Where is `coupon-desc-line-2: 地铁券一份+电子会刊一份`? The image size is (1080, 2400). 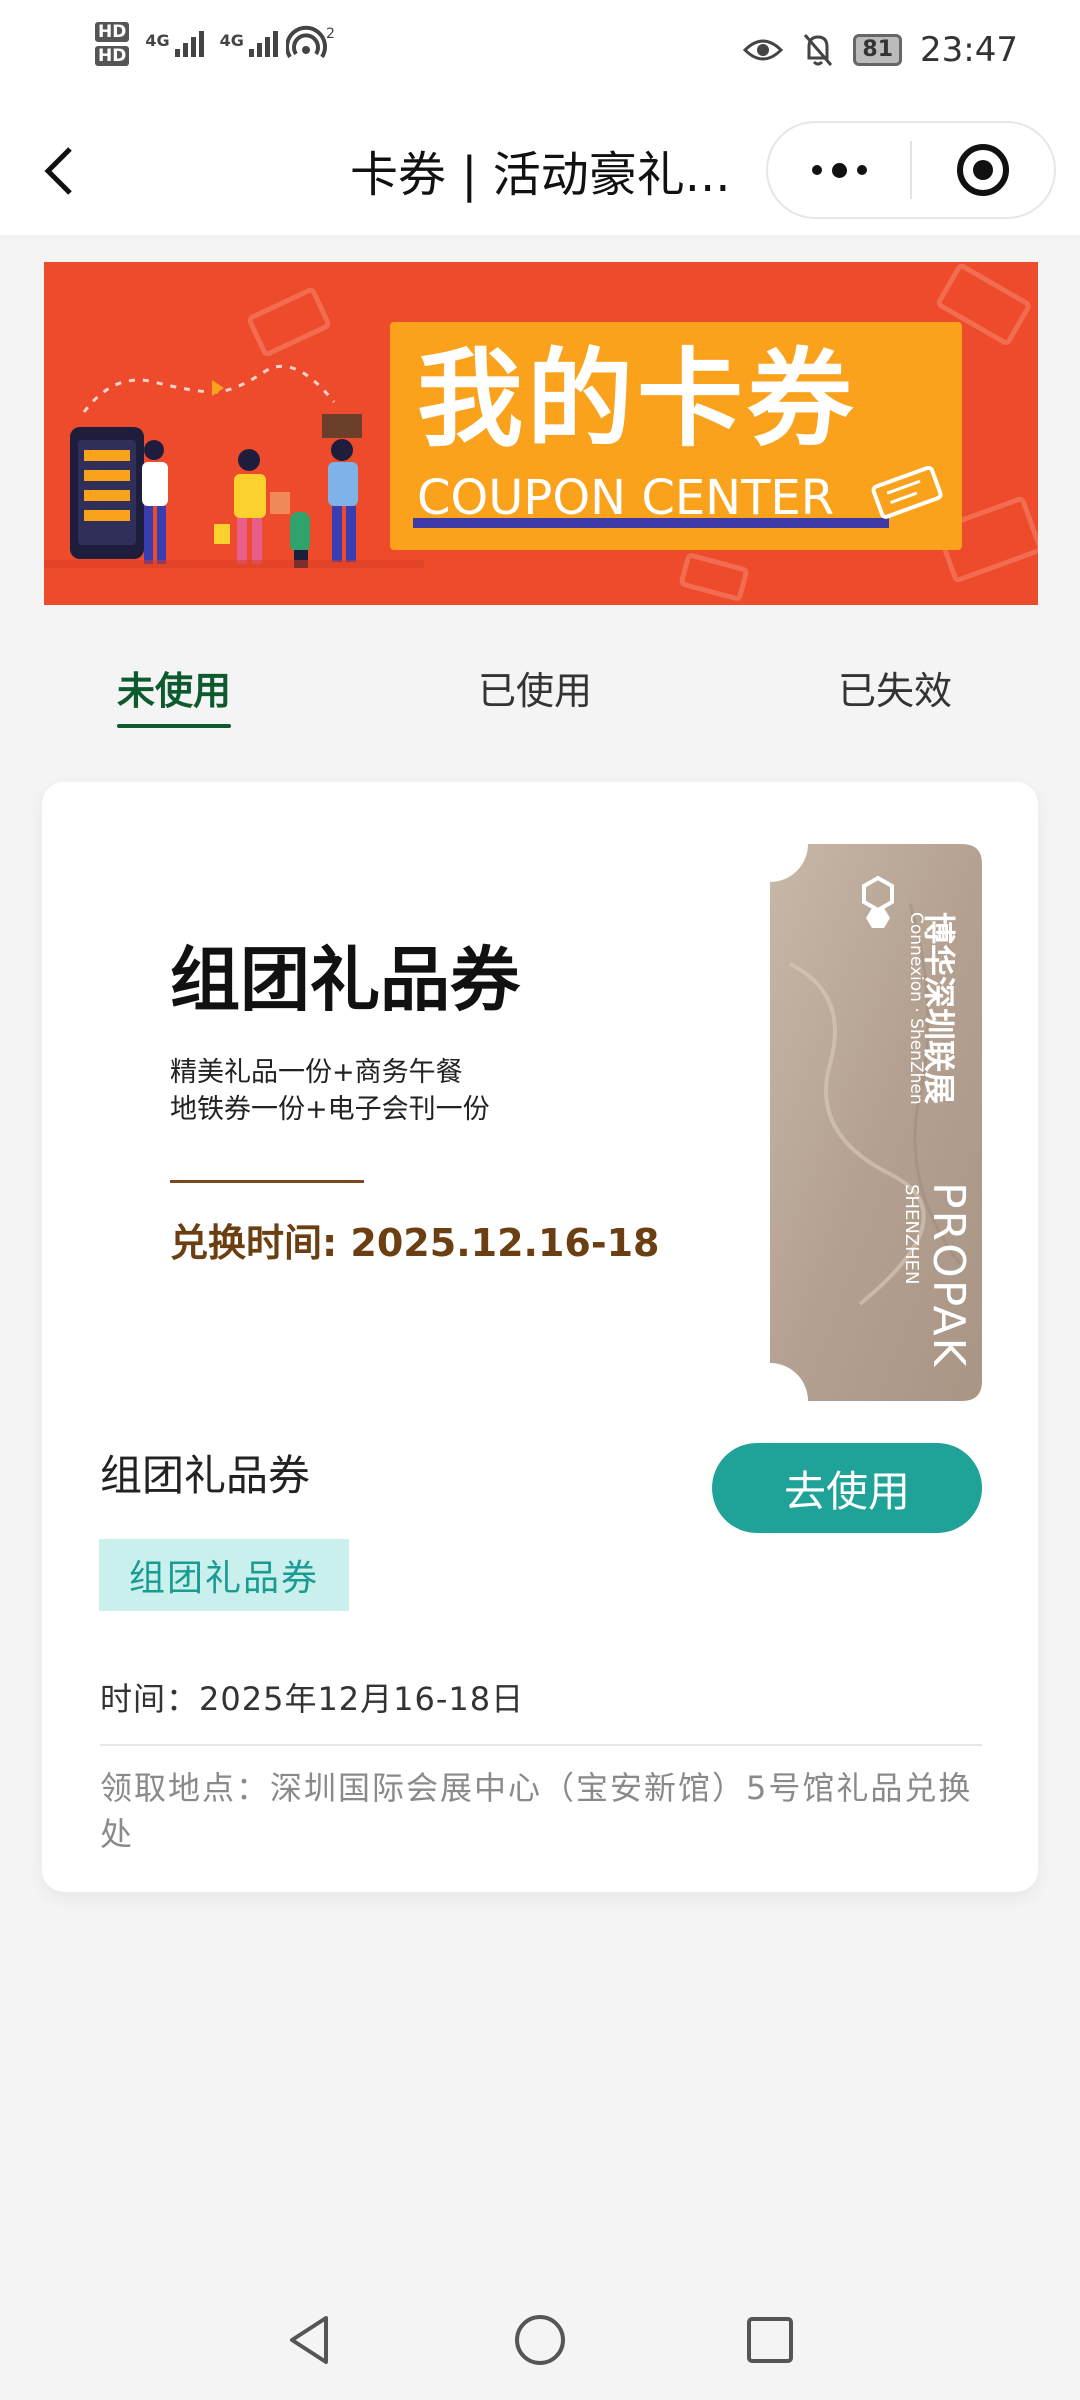 coupon-desc-line-2: 地铁券一份+电子会刊一份 is located at coordinates (330, 1109).